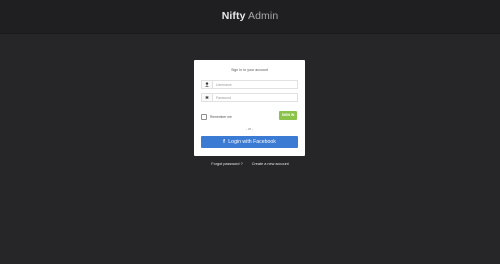 This screenshot has width=500, height=264. What do you see at coordinates (270, 164) in the screenshot?
I see `create-account-link: Create a new account` at bounding box center [270, 164].